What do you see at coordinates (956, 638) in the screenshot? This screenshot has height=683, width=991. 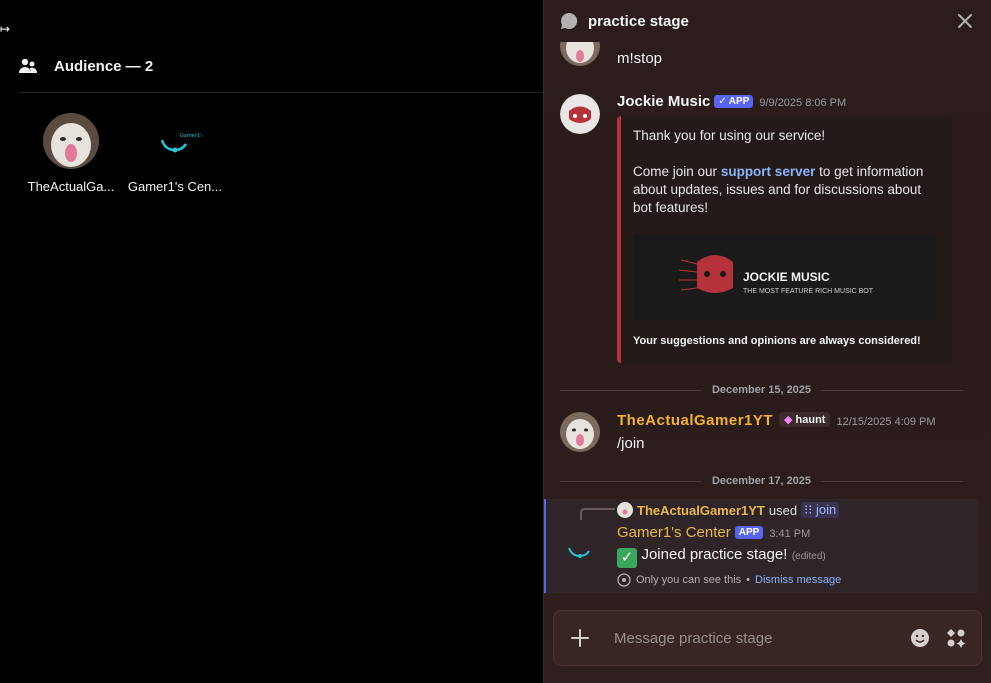 I see `apps-icon` at bounding box center [956, 638].